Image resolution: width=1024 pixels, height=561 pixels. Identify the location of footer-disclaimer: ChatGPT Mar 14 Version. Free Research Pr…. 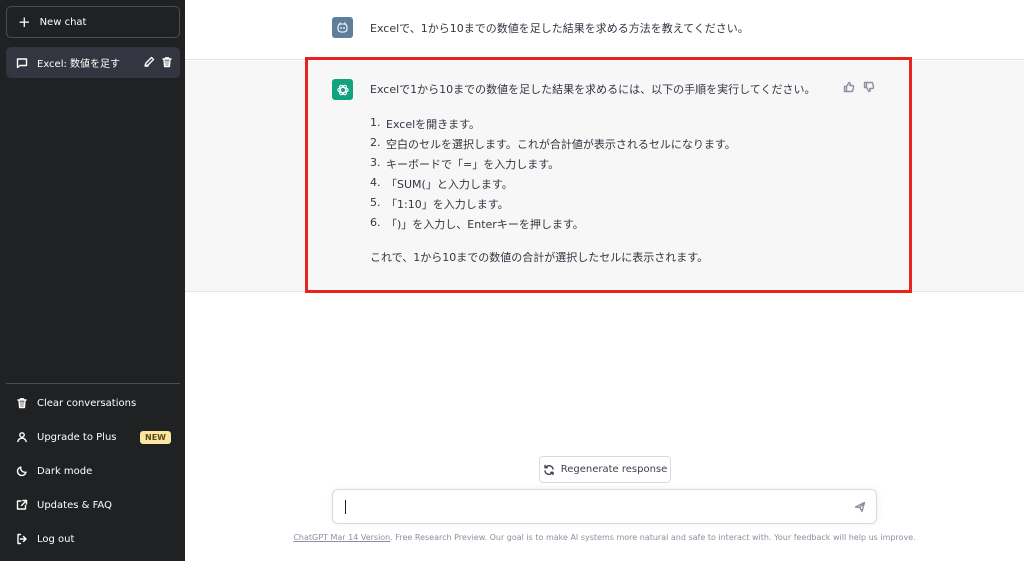
(604, 537).